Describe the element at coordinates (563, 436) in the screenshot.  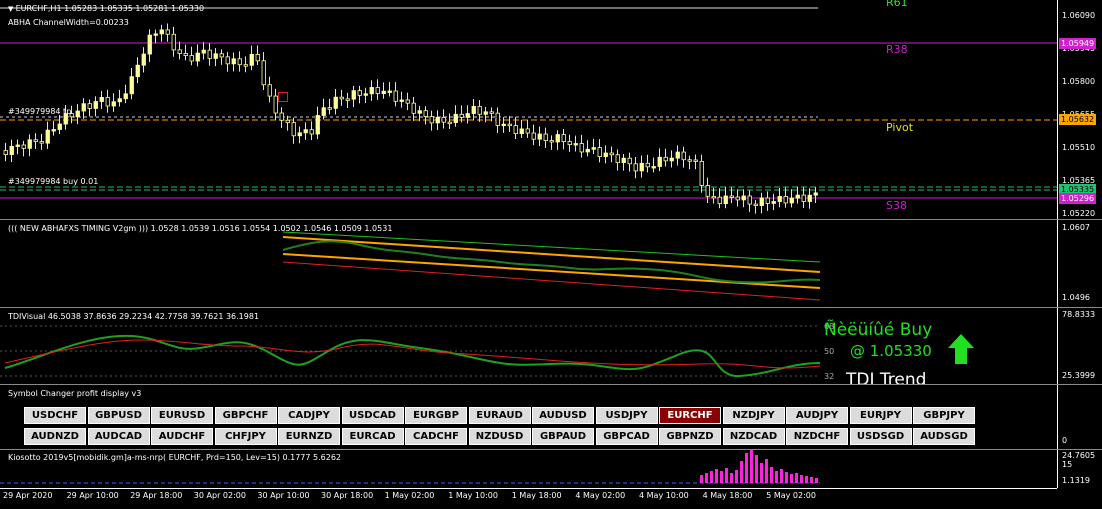
I see `symbol-button-gbpaud: GBPAUD` at that location.